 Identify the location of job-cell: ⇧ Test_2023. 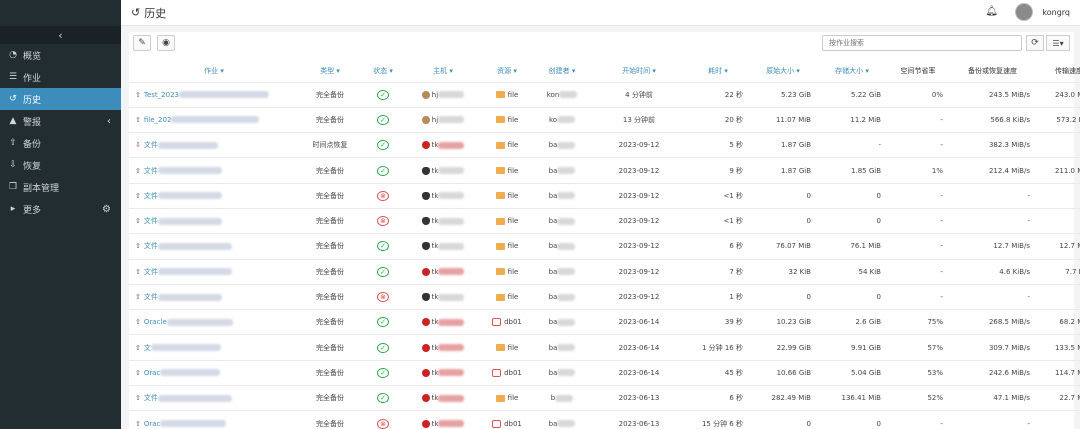
(214, 94).